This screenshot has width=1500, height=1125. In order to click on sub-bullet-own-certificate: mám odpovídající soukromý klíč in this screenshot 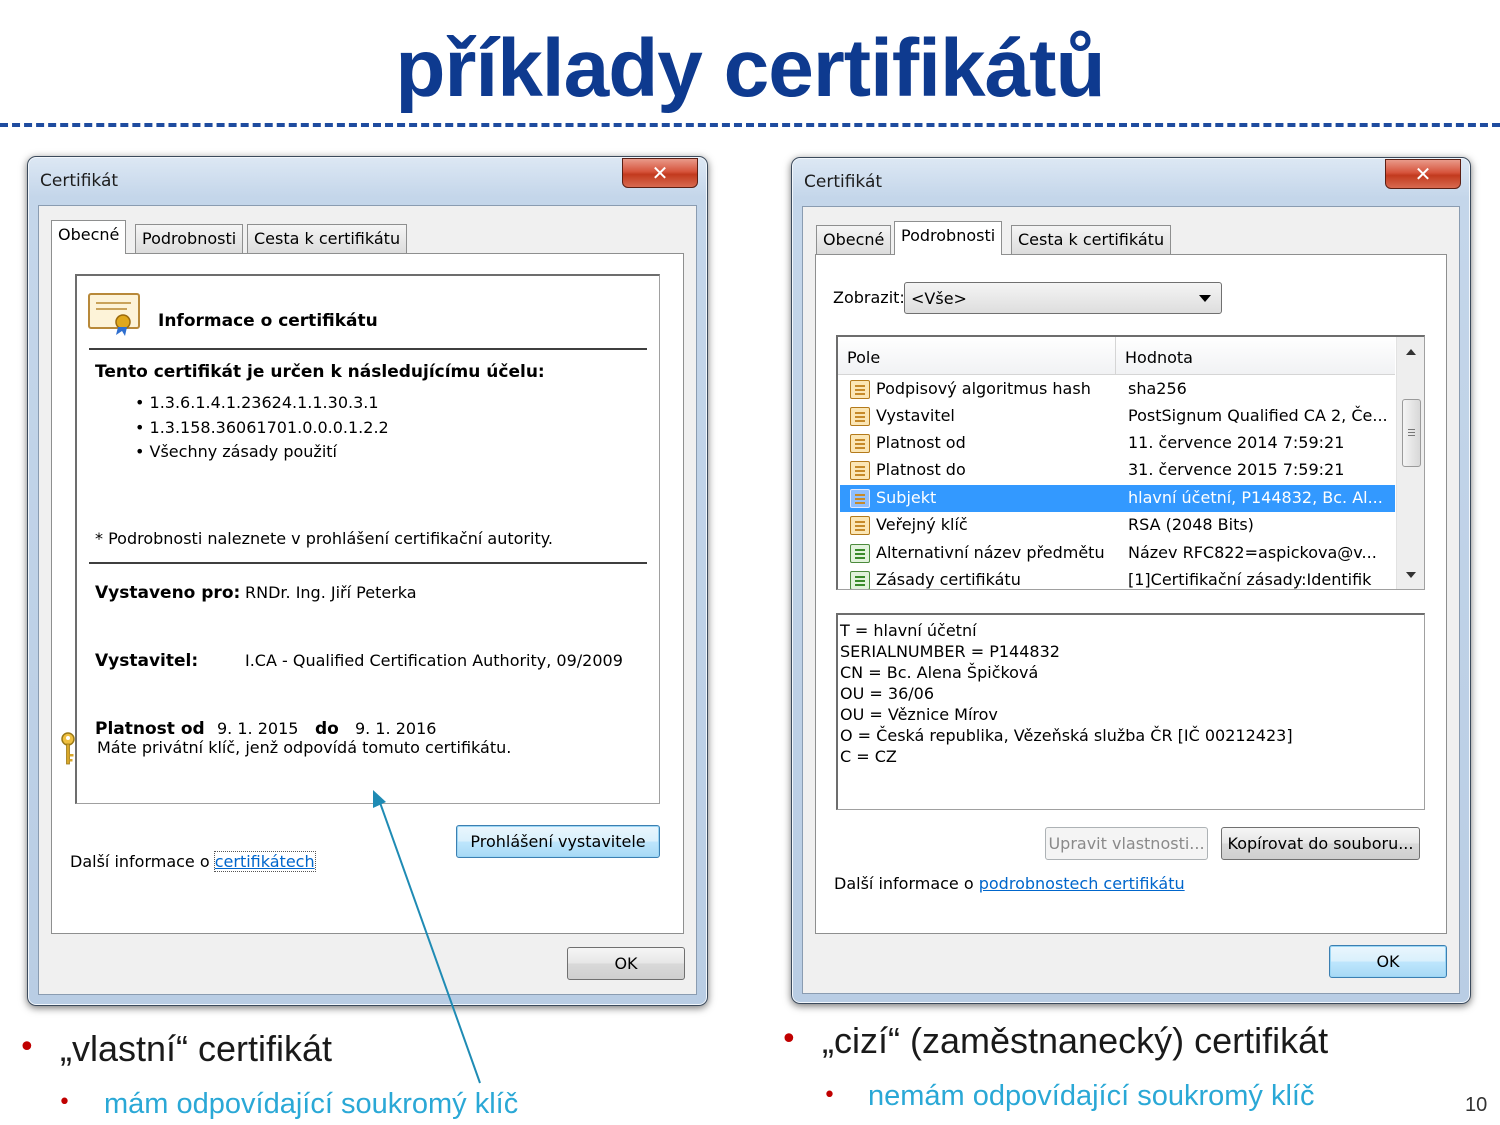, I will do `click(311, 1104)`.